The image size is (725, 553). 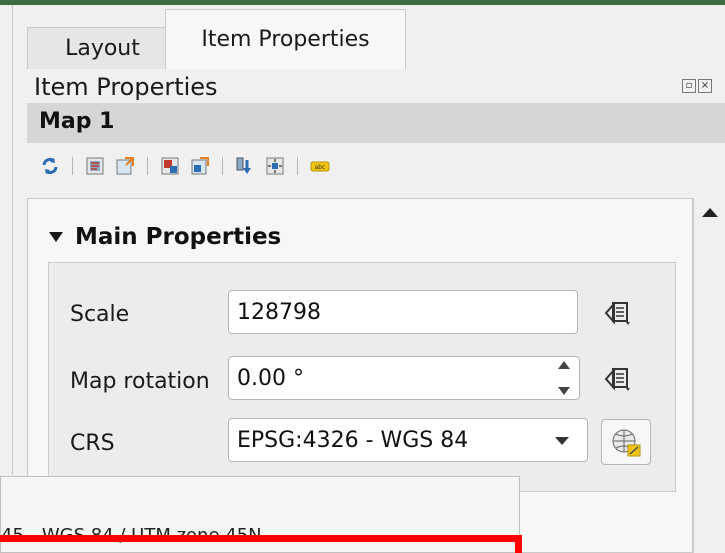 I want to click on tab-bar: Layout Item Properties, so click(x=369, y=37).